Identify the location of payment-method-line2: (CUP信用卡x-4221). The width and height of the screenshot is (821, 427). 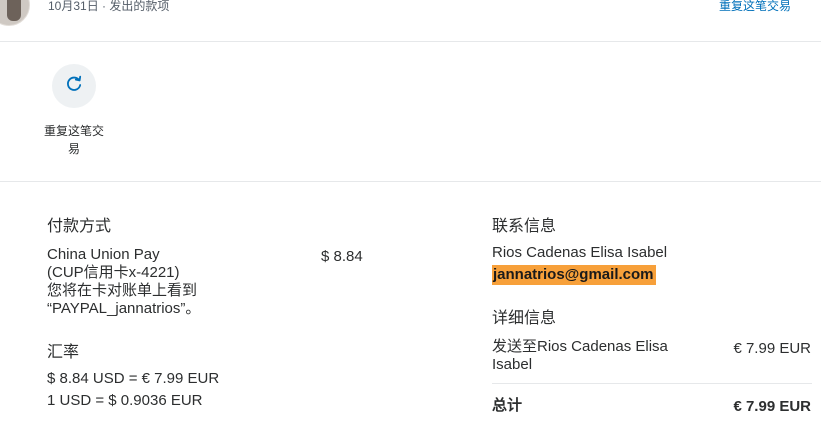
(113, 272).